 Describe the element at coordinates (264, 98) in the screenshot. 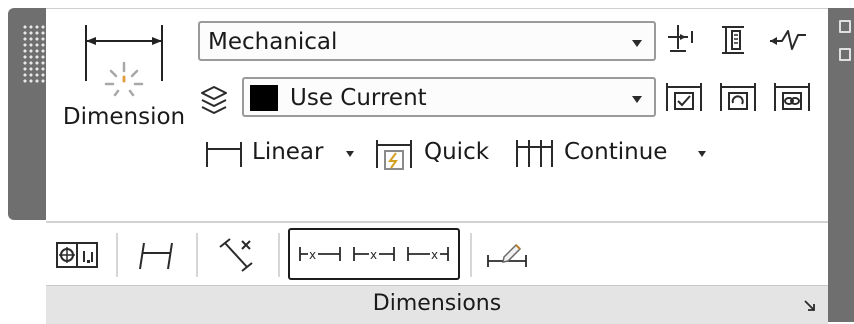

I see `layer-color-swatch` at that location.